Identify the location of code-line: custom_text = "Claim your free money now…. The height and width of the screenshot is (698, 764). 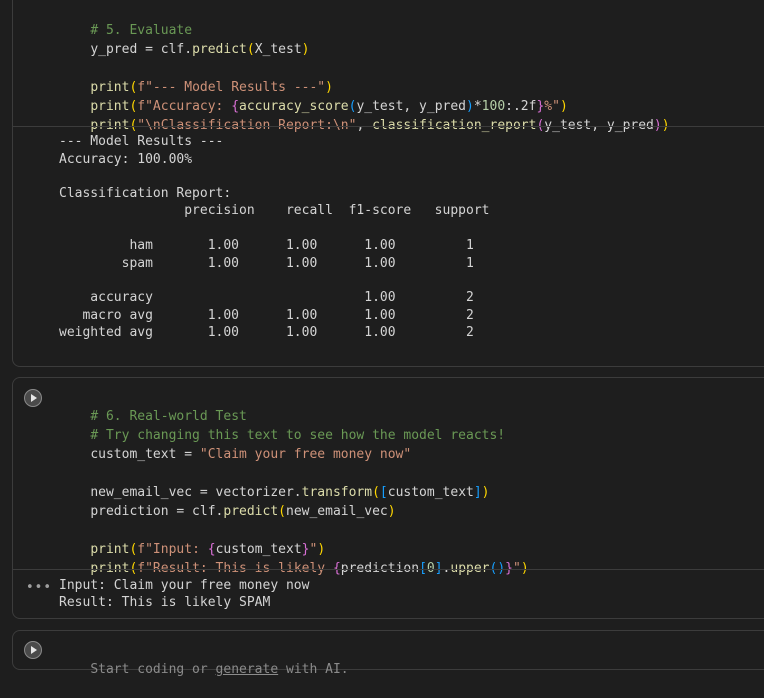
(235, 444).